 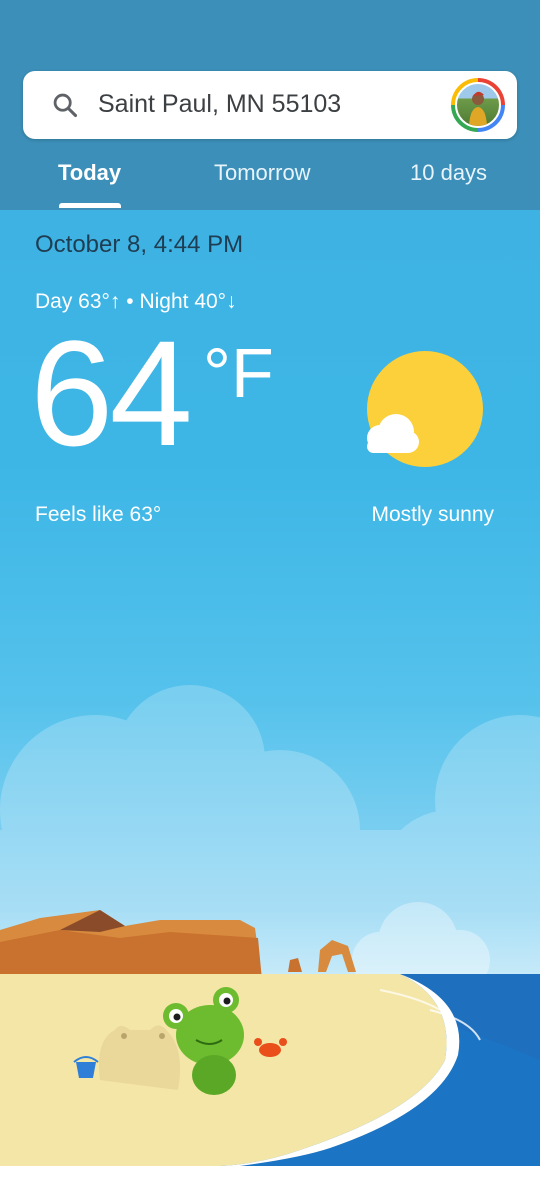 I want to click on current-temperature: 64, so click(x=111, y=393).